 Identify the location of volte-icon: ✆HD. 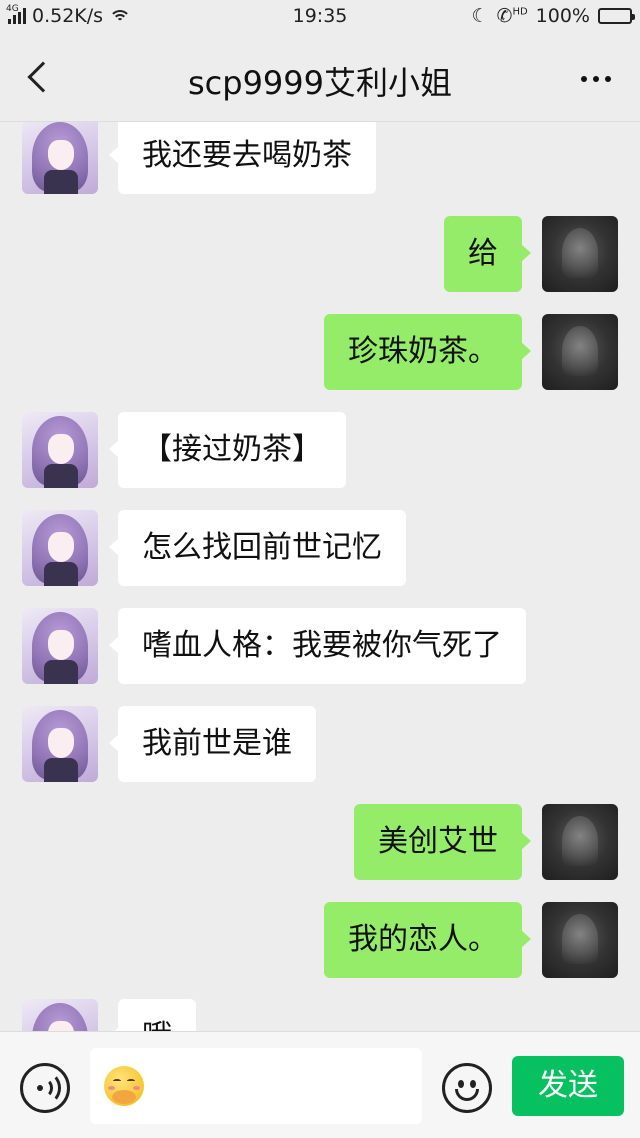
(512, 16).